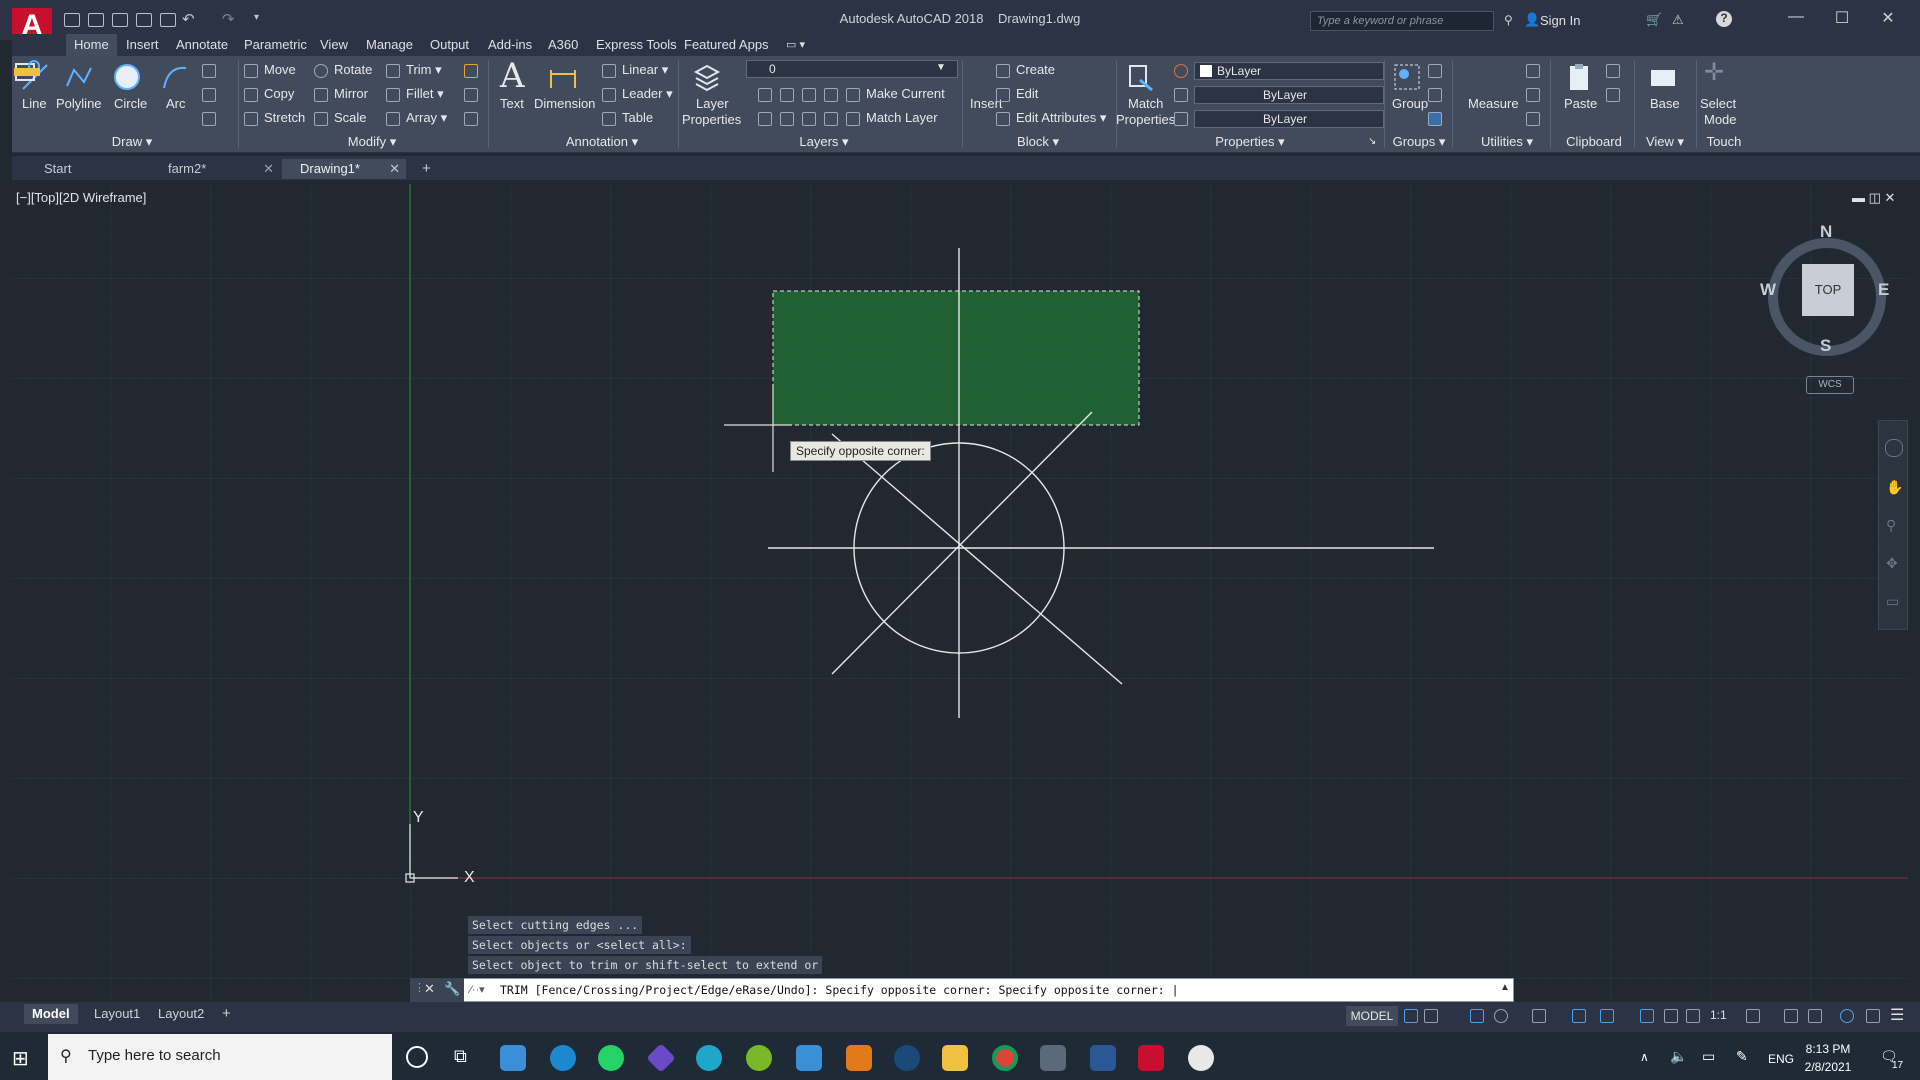 Image resolution: width=1920 pixels, height=1080 pixels. Describe the element at coordinates (96, 20) in the screenshot. I see `open-icon` at that location.